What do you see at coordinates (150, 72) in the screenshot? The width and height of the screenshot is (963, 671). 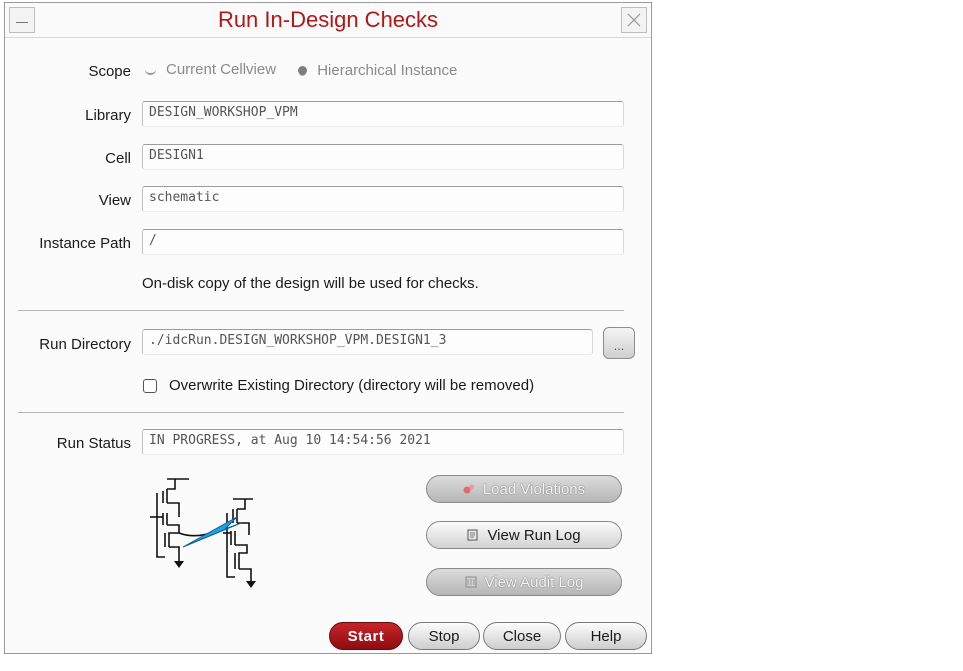 I see `radio-unselected-icon` at bounding box center [150, 72].